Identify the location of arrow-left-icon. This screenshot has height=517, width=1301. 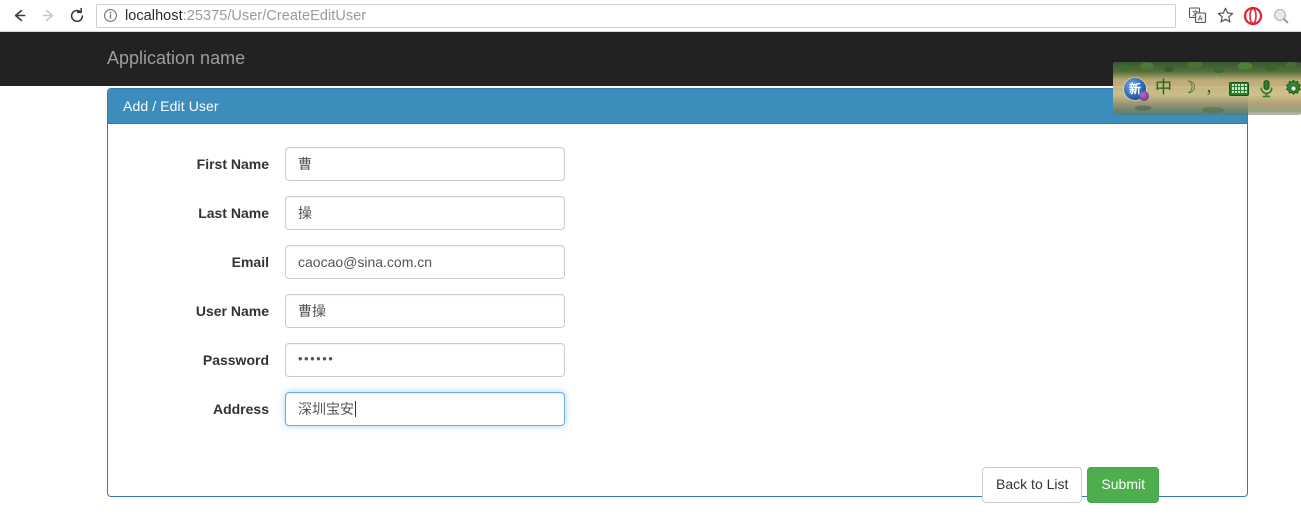
(19, 15).